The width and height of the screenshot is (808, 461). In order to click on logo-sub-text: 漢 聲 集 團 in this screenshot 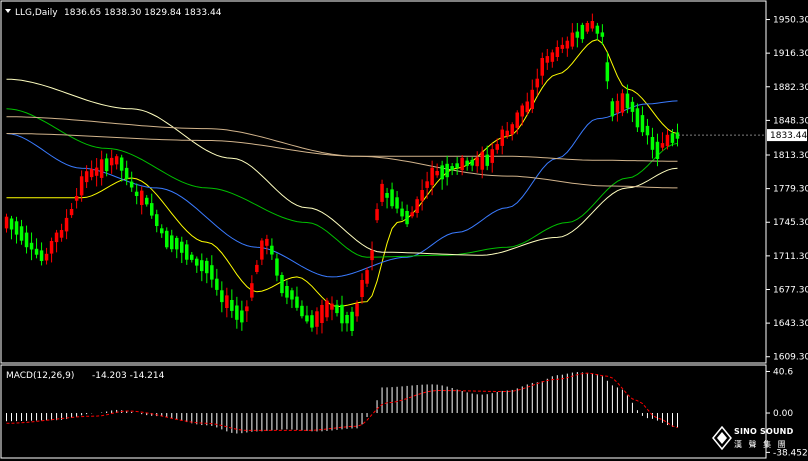, I will do `click(761, 444)`.